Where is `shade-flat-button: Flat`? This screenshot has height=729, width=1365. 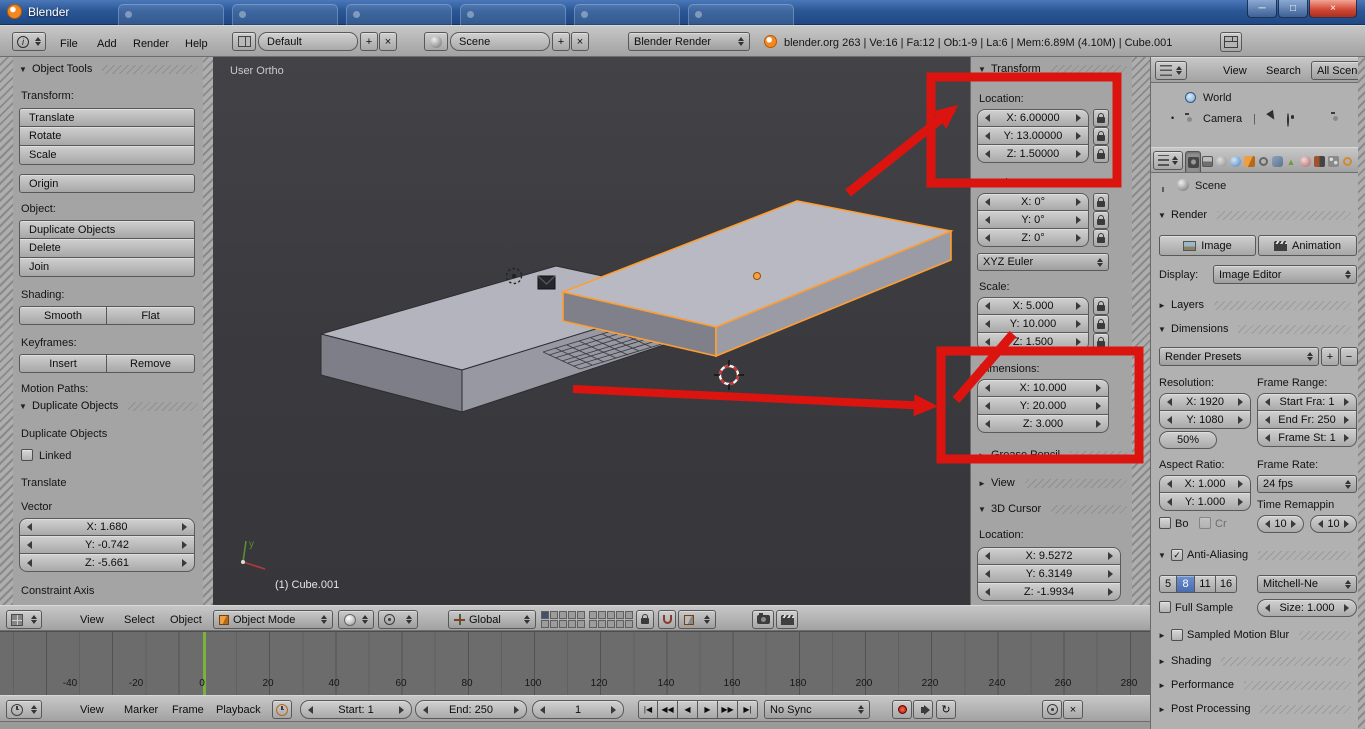
shade-flat-button: Flat is located at coordinates (151, 315).